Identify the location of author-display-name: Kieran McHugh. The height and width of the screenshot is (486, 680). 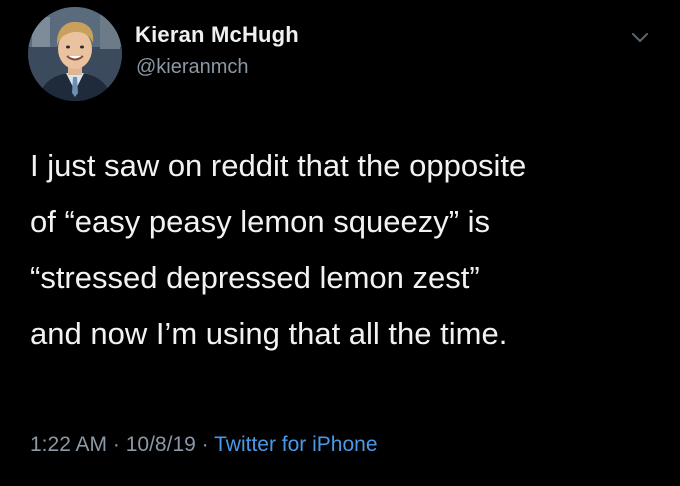
(217, 35).